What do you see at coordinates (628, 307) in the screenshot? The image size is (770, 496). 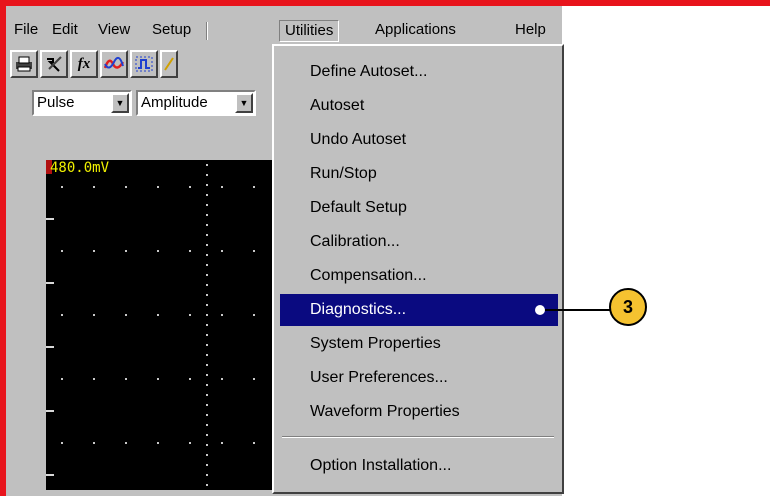 I see `callout-number: 3` at bounding box center [628, 307].